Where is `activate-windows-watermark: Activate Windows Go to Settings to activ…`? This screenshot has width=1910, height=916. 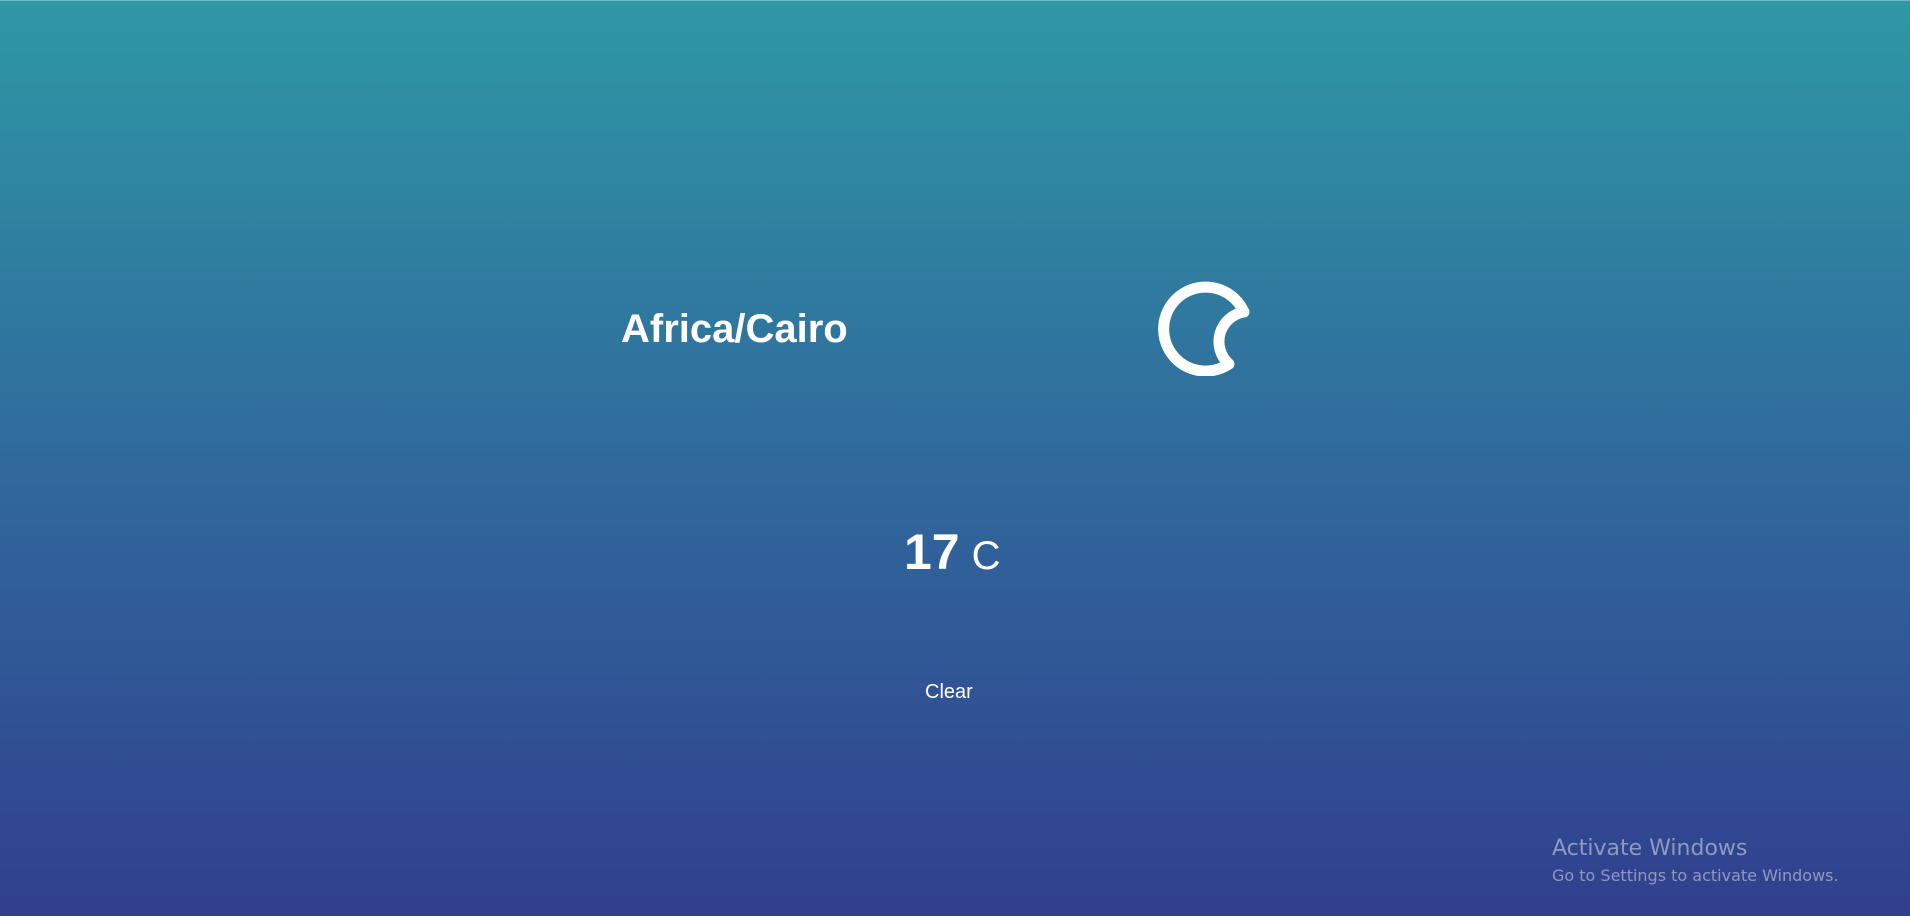
activate-windows-watermark: Activate Windows Go to Settings to activ… is located at coordinates (1695, 861).